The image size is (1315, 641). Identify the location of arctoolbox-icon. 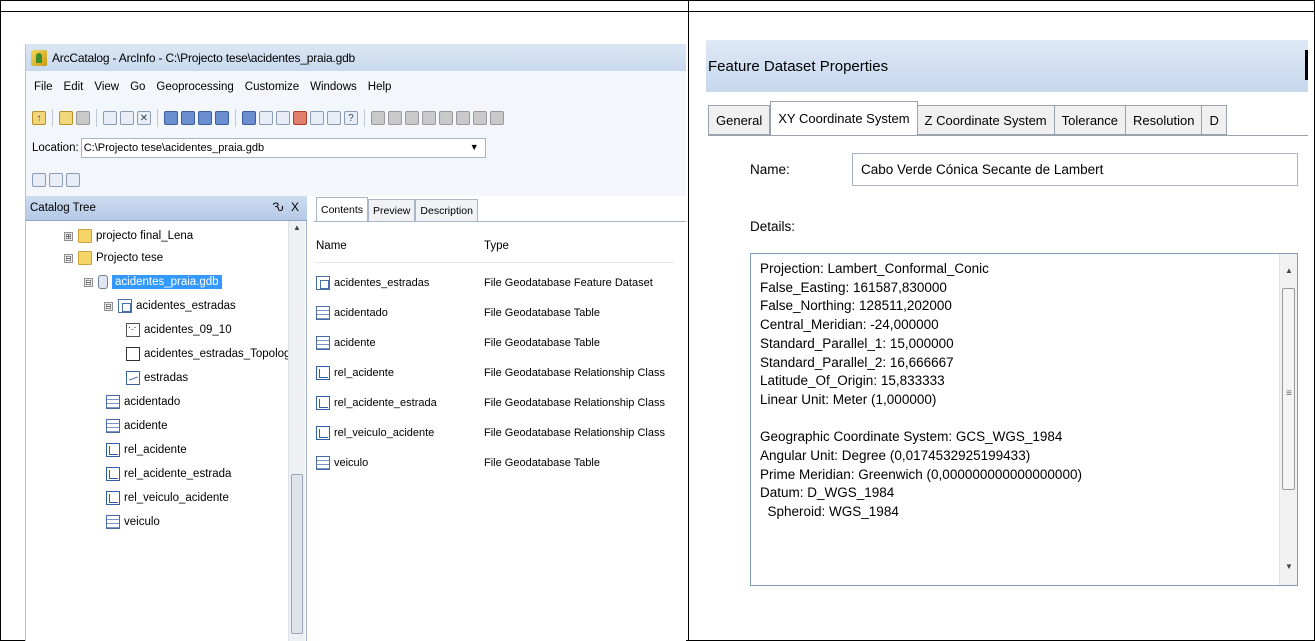
(300, 118).